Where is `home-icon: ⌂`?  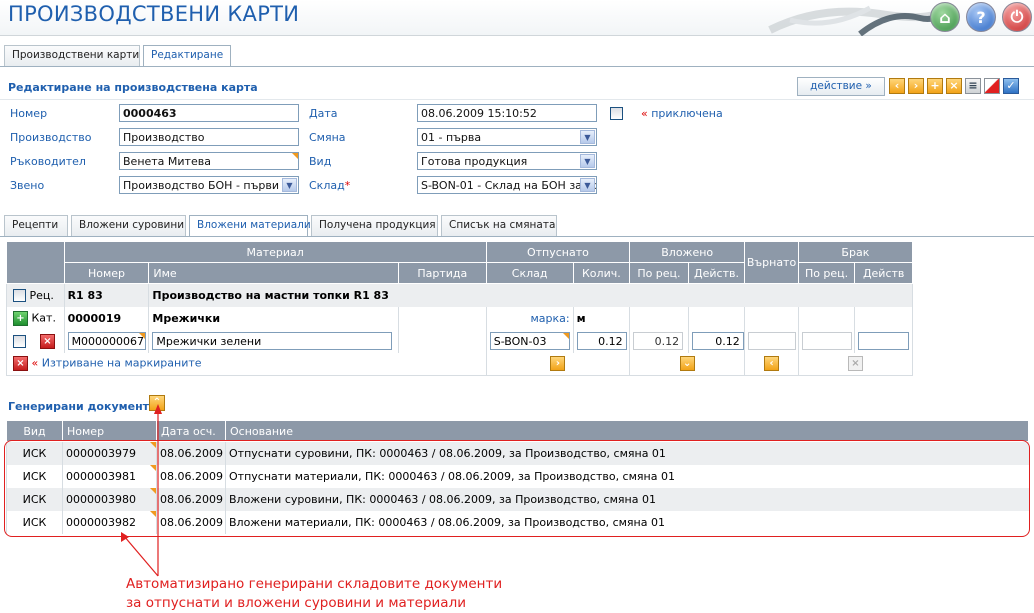
home-icon: ⌂ is located at coordinates (945, 17).